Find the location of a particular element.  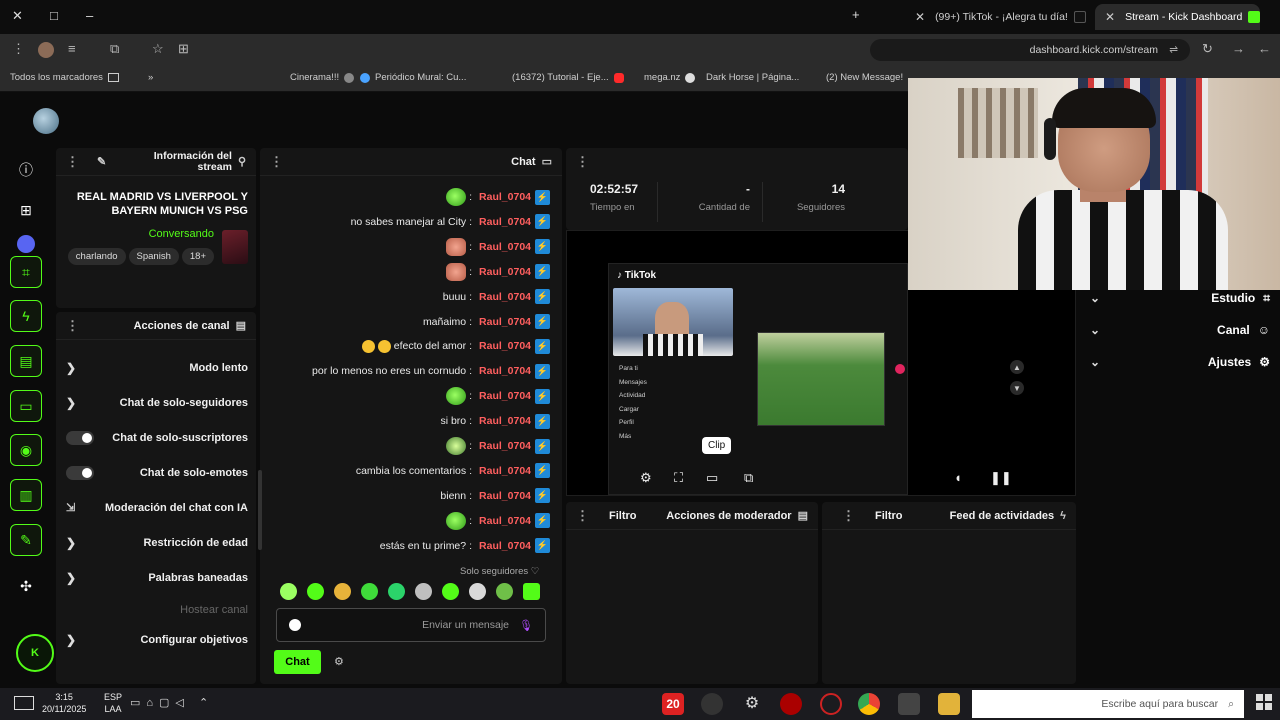

extensions-icon: ⧉ is located at coordinates (114, 49).